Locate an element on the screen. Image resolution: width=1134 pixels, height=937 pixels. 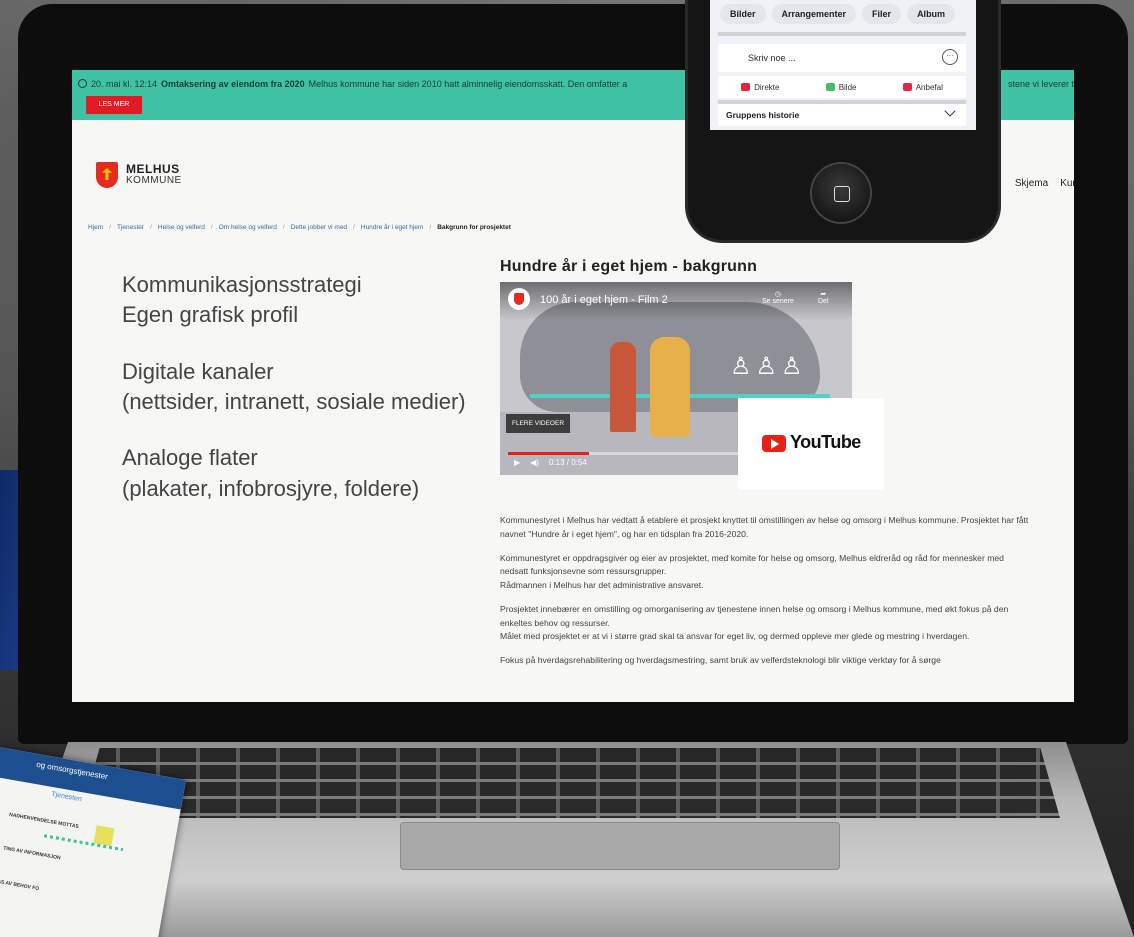
chip-album: Album is located at coordinates (931, 14).